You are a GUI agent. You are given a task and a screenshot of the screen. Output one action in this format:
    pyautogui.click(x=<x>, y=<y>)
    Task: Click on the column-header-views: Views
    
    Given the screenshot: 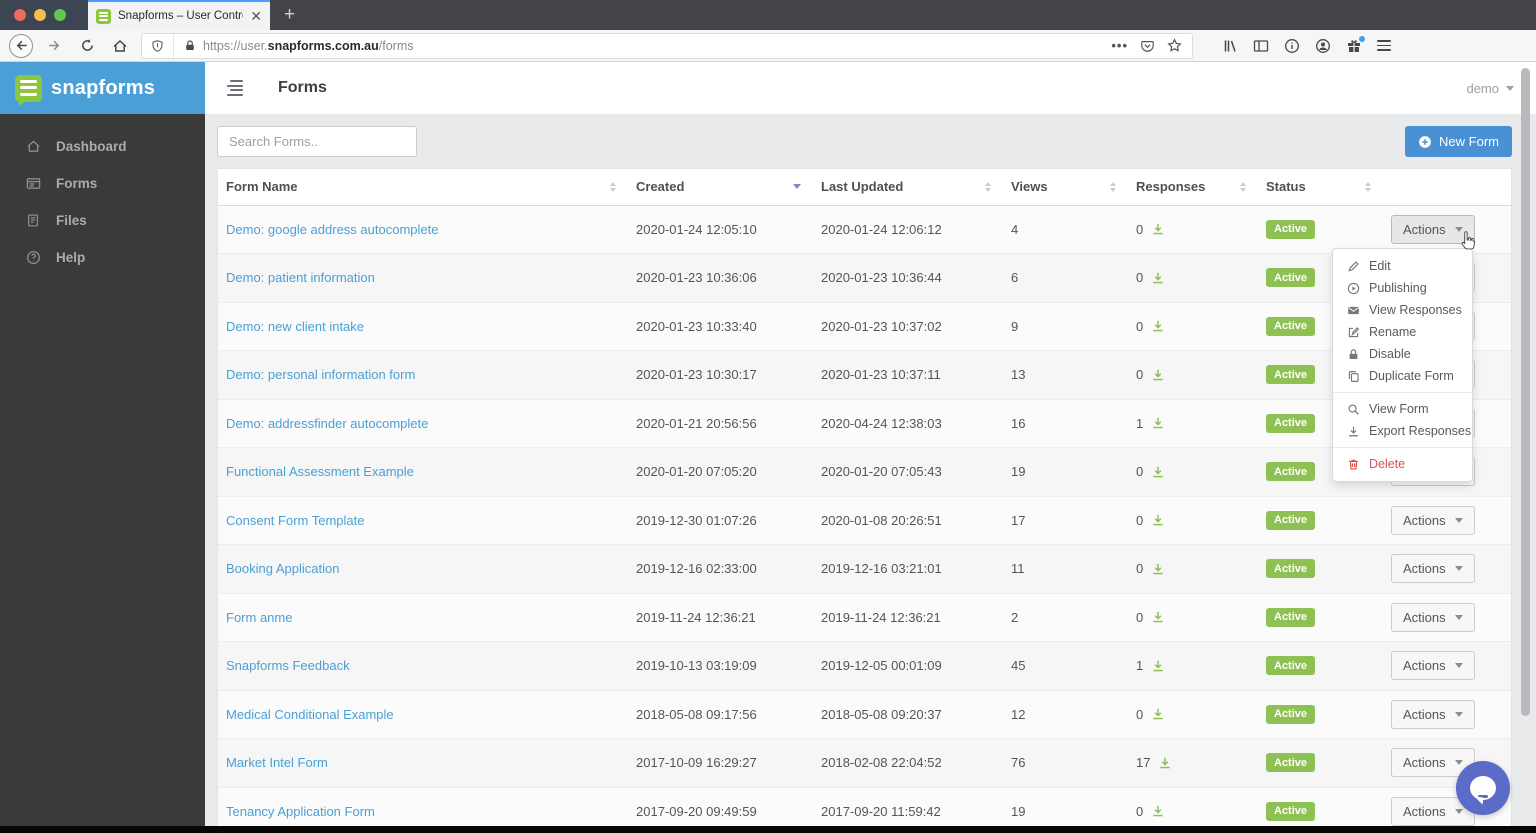 What is the action you would take?
    pyautogui.click(x=1065, y=187)
    